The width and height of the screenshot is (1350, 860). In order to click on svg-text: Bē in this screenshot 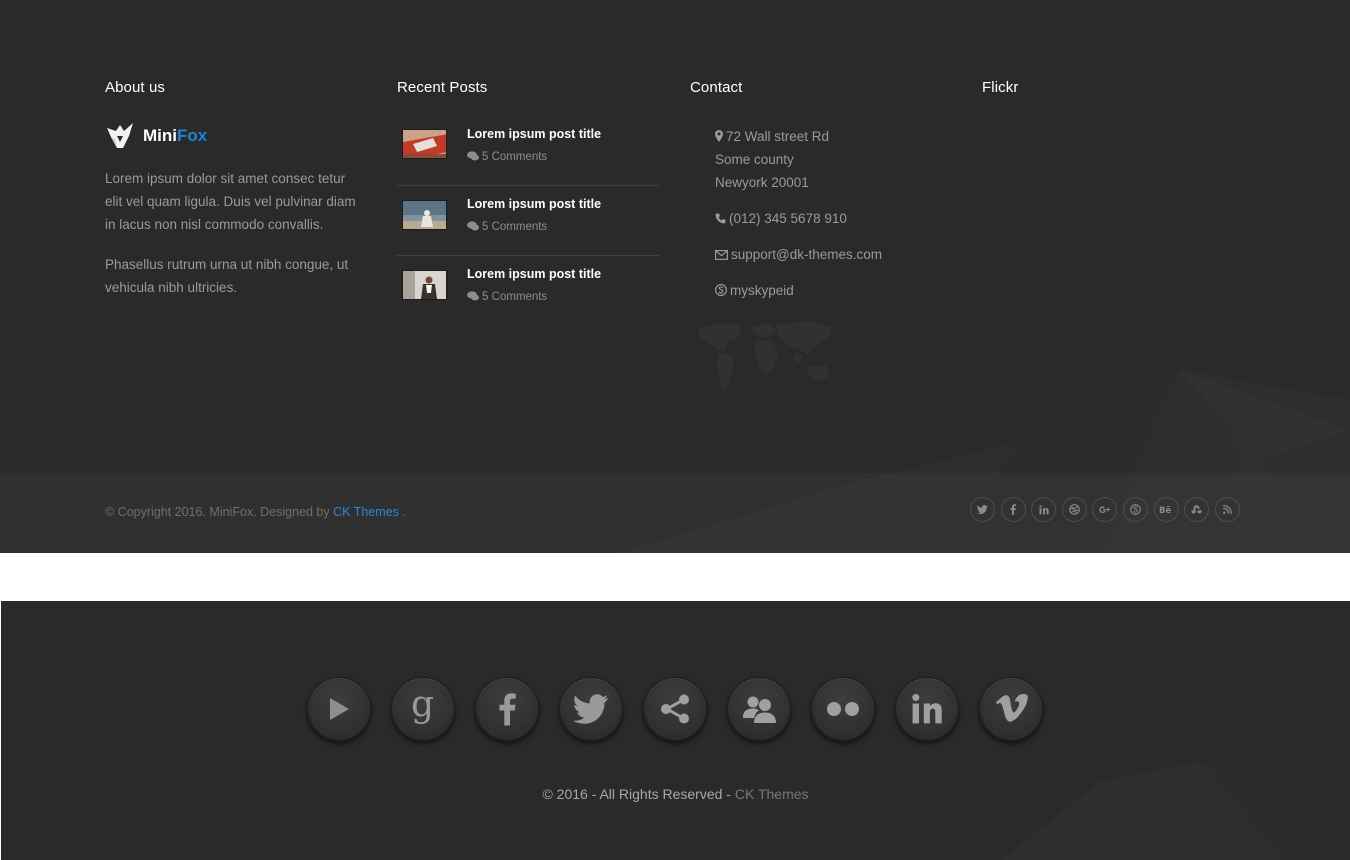, I will do `click(1165, 510)`.